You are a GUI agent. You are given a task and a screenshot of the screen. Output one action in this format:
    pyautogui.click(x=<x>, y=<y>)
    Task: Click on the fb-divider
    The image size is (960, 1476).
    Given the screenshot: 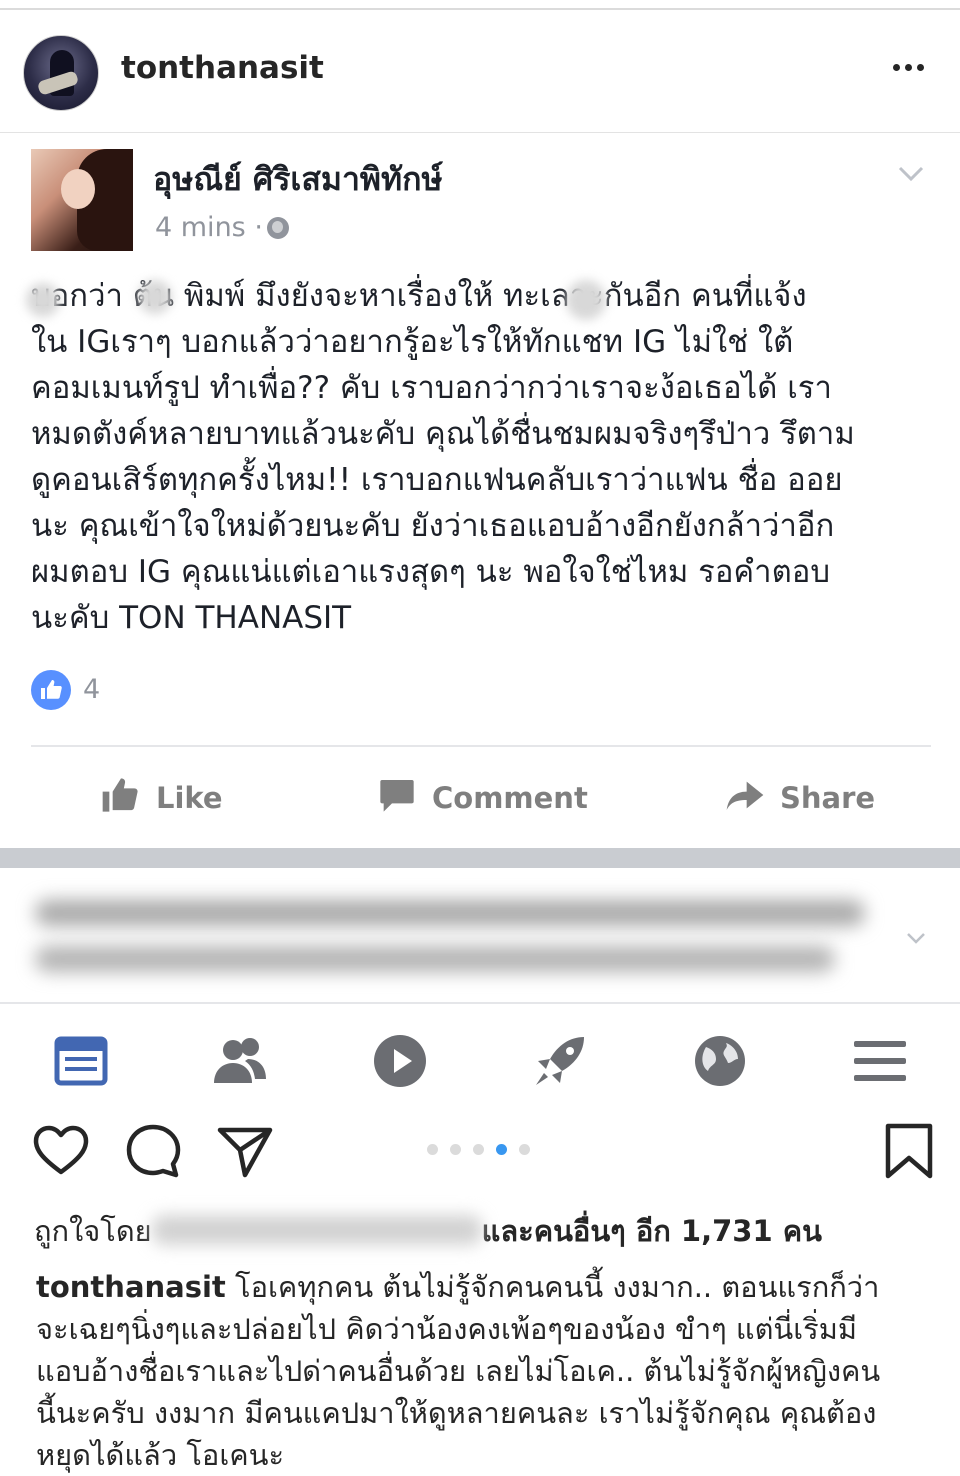 What is the action you would take?
    pyautogui.click(x=481, y=746)
    